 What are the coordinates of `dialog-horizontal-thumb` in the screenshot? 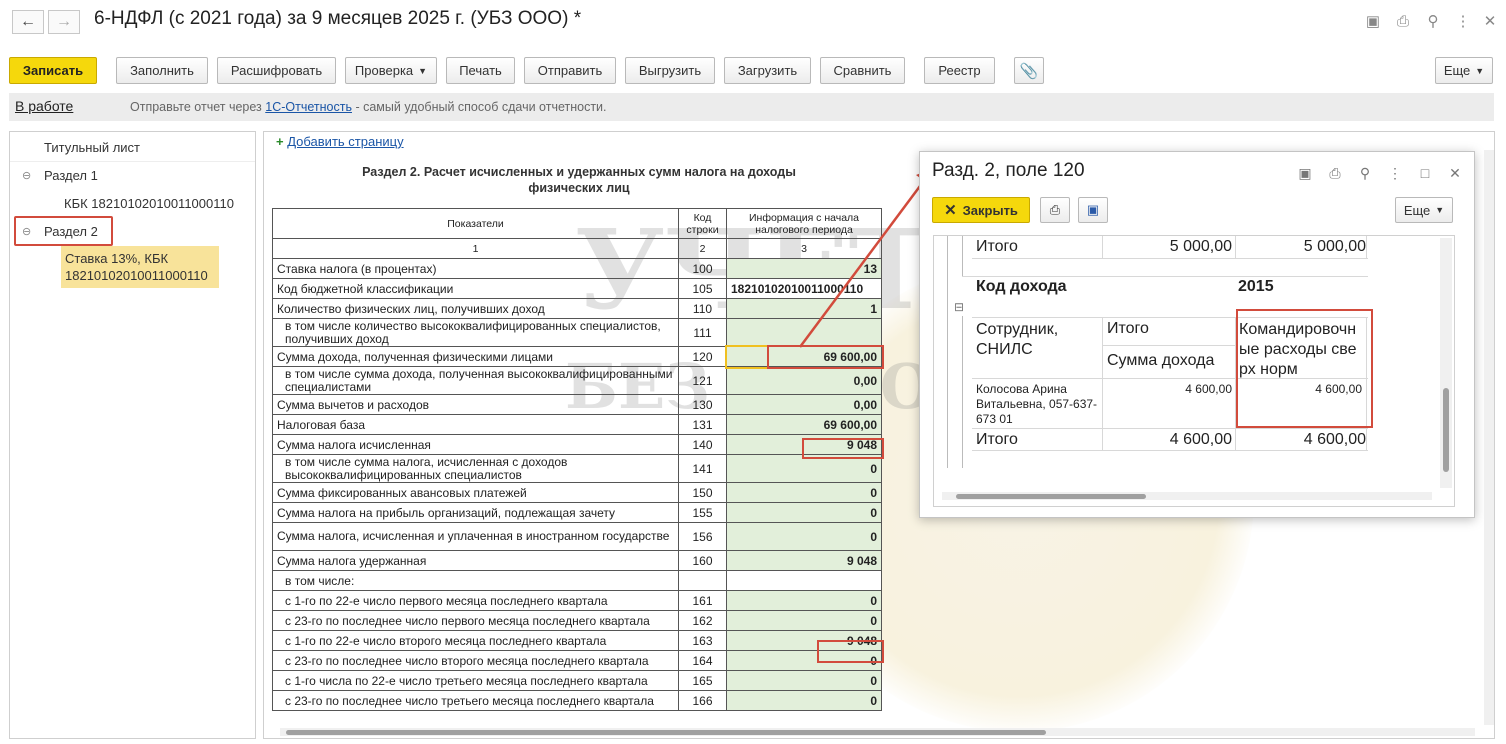 It's located at (1051, 496).